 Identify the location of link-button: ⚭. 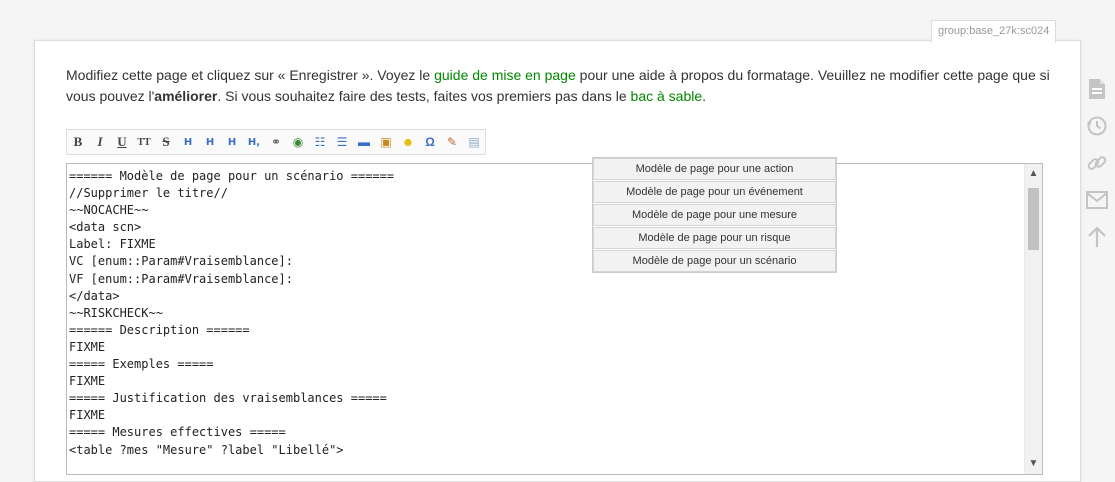
(276, 142).